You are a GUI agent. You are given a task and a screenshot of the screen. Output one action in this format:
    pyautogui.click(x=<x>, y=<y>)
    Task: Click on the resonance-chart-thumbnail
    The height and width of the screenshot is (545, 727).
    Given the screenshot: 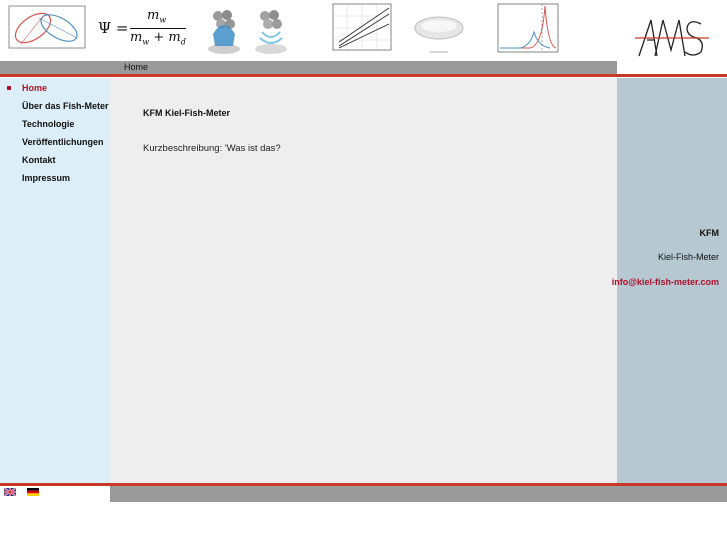 What is the action you would take?
    pyautogui.click(x=528, y=28)
    